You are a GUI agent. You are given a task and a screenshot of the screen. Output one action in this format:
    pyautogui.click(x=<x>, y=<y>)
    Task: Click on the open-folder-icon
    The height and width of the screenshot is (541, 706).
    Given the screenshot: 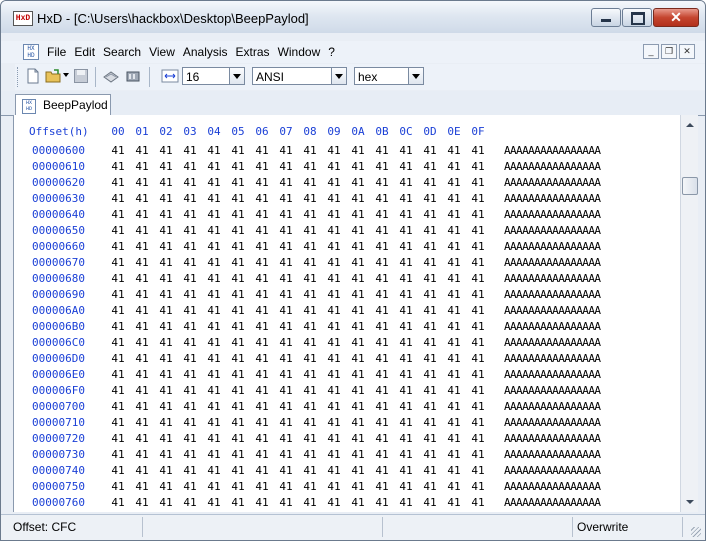 What is the action you would take?
    pyautogui.click(x=53, y=76)
    